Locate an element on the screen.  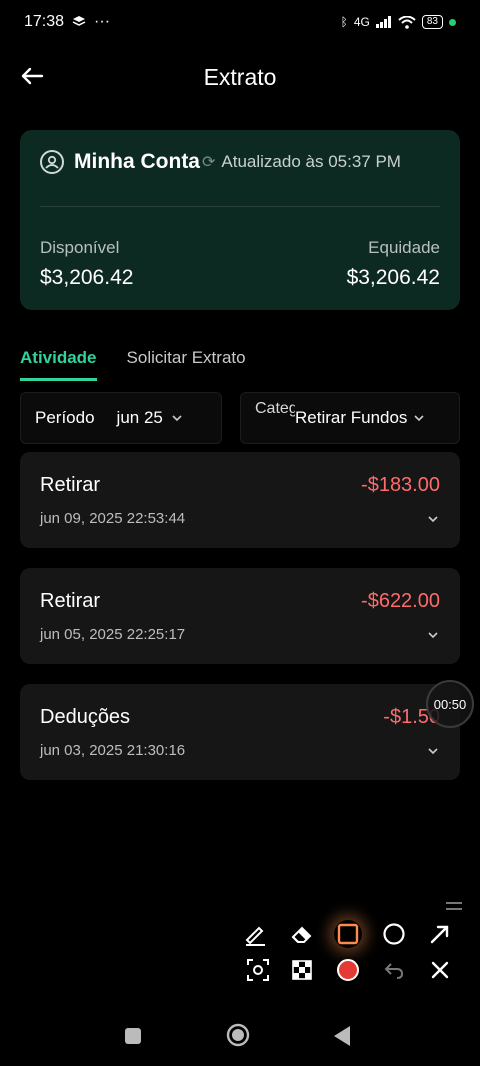
recording-timer: 00:50 is located at coordinates (450, 704).